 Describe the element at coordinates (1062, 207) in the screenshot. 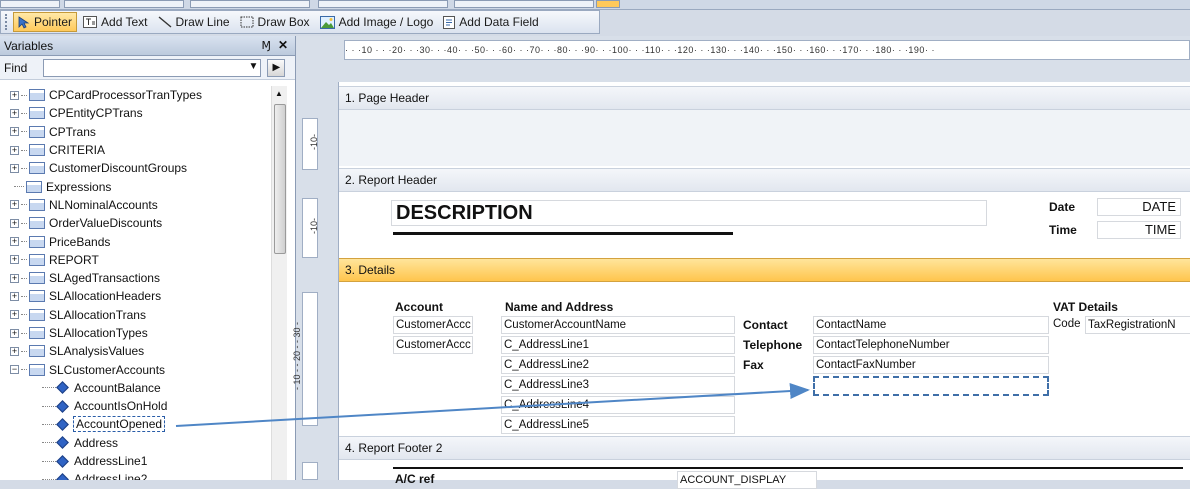

I see `date-label: Date` at that location.